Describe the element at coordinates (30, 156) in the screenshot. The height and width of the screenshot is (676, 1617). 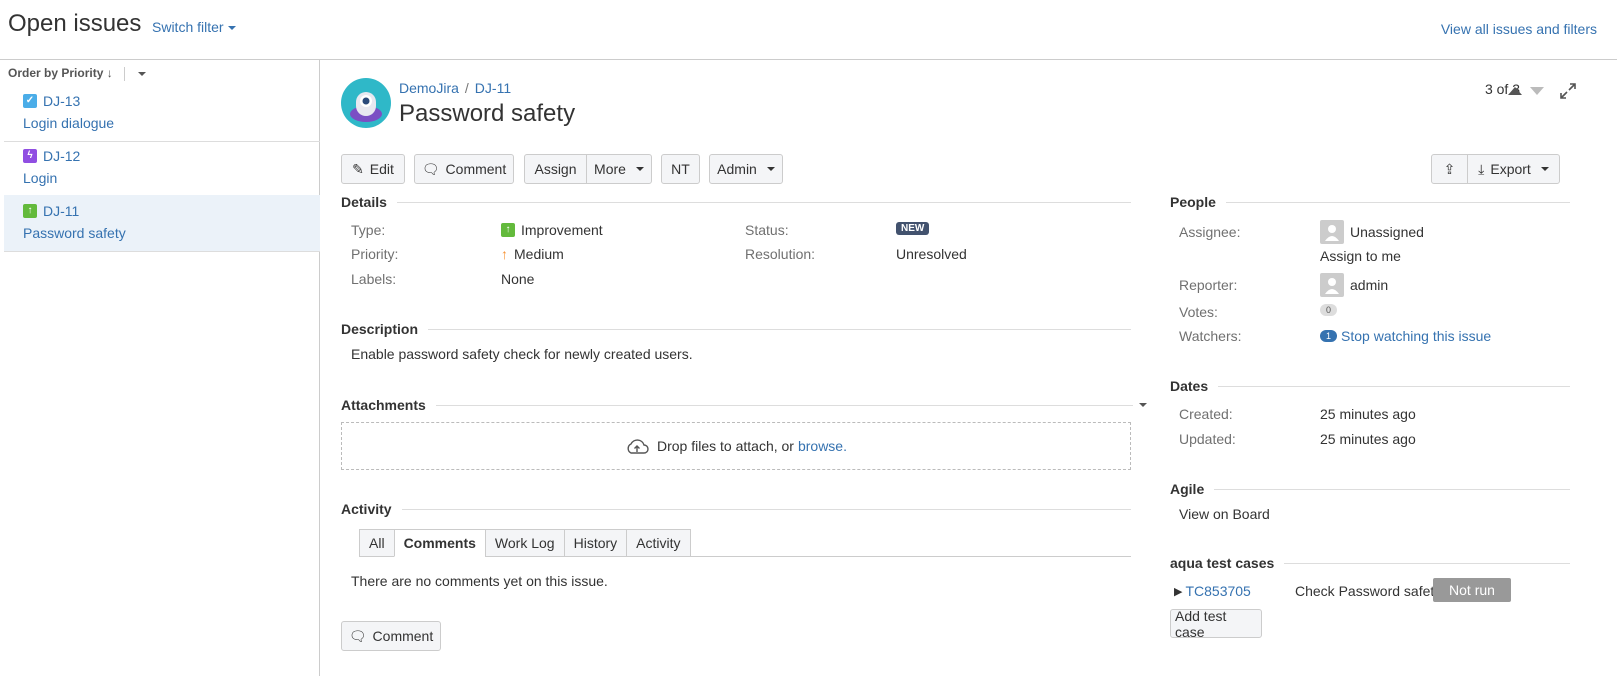
I see `epic-icon: ϟ` at that location.